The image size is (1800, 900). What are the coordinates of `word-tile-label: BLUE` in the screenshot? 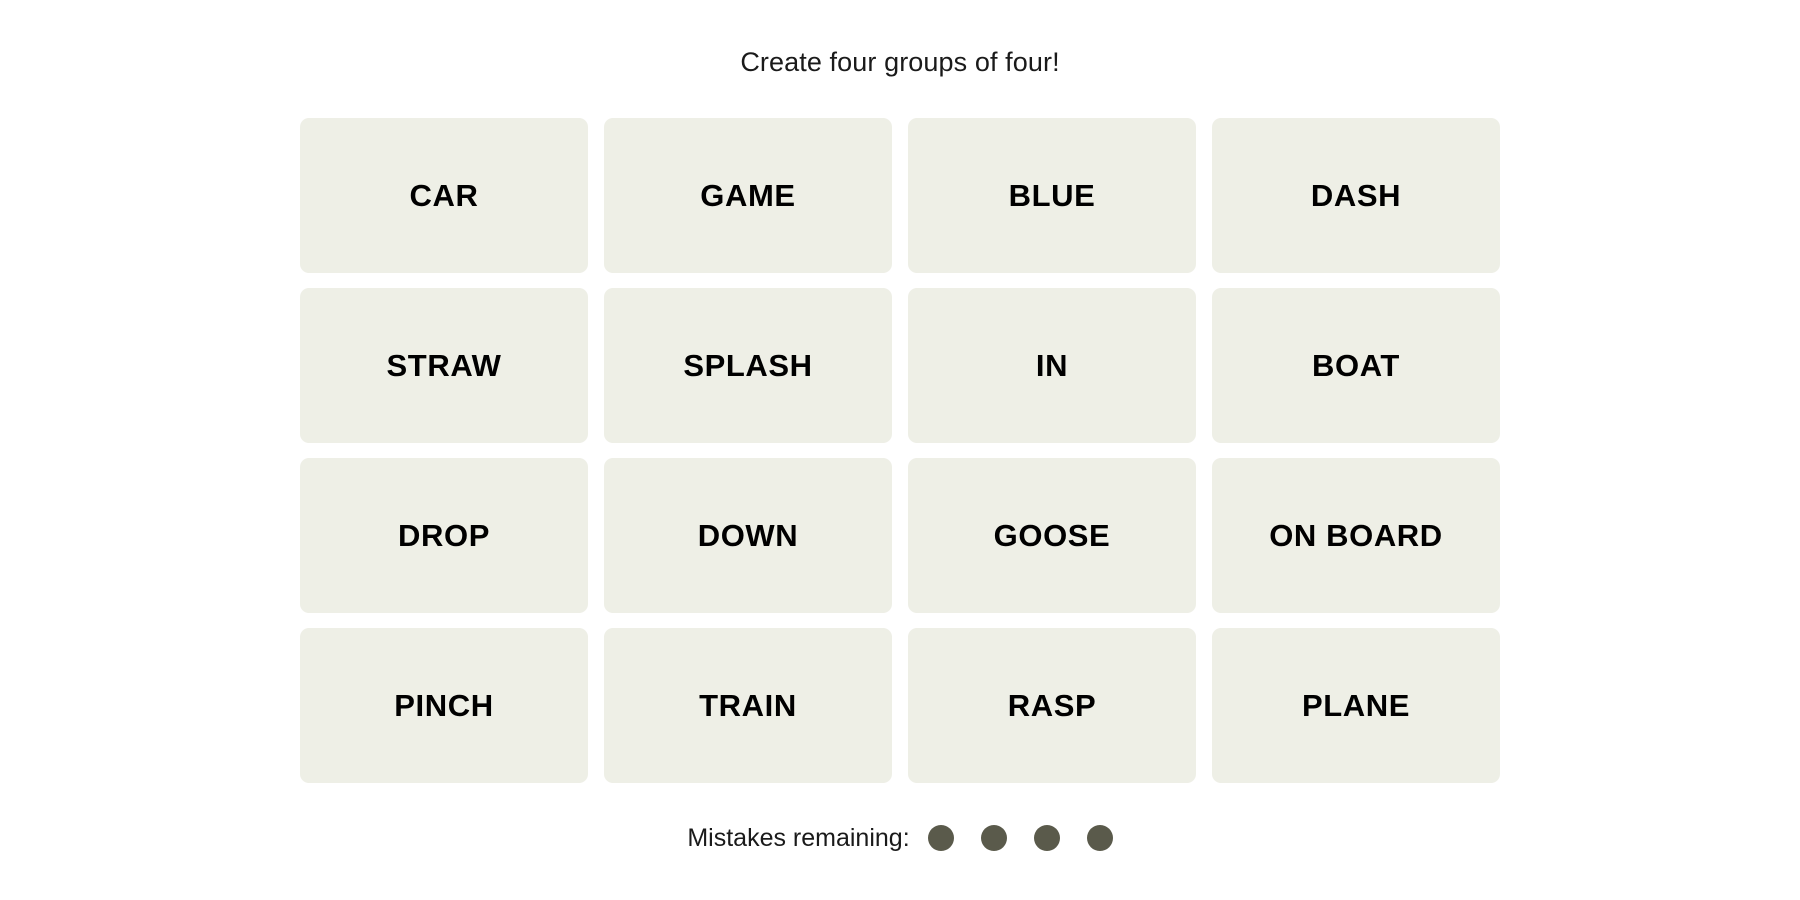 It's located at (1052, 195).